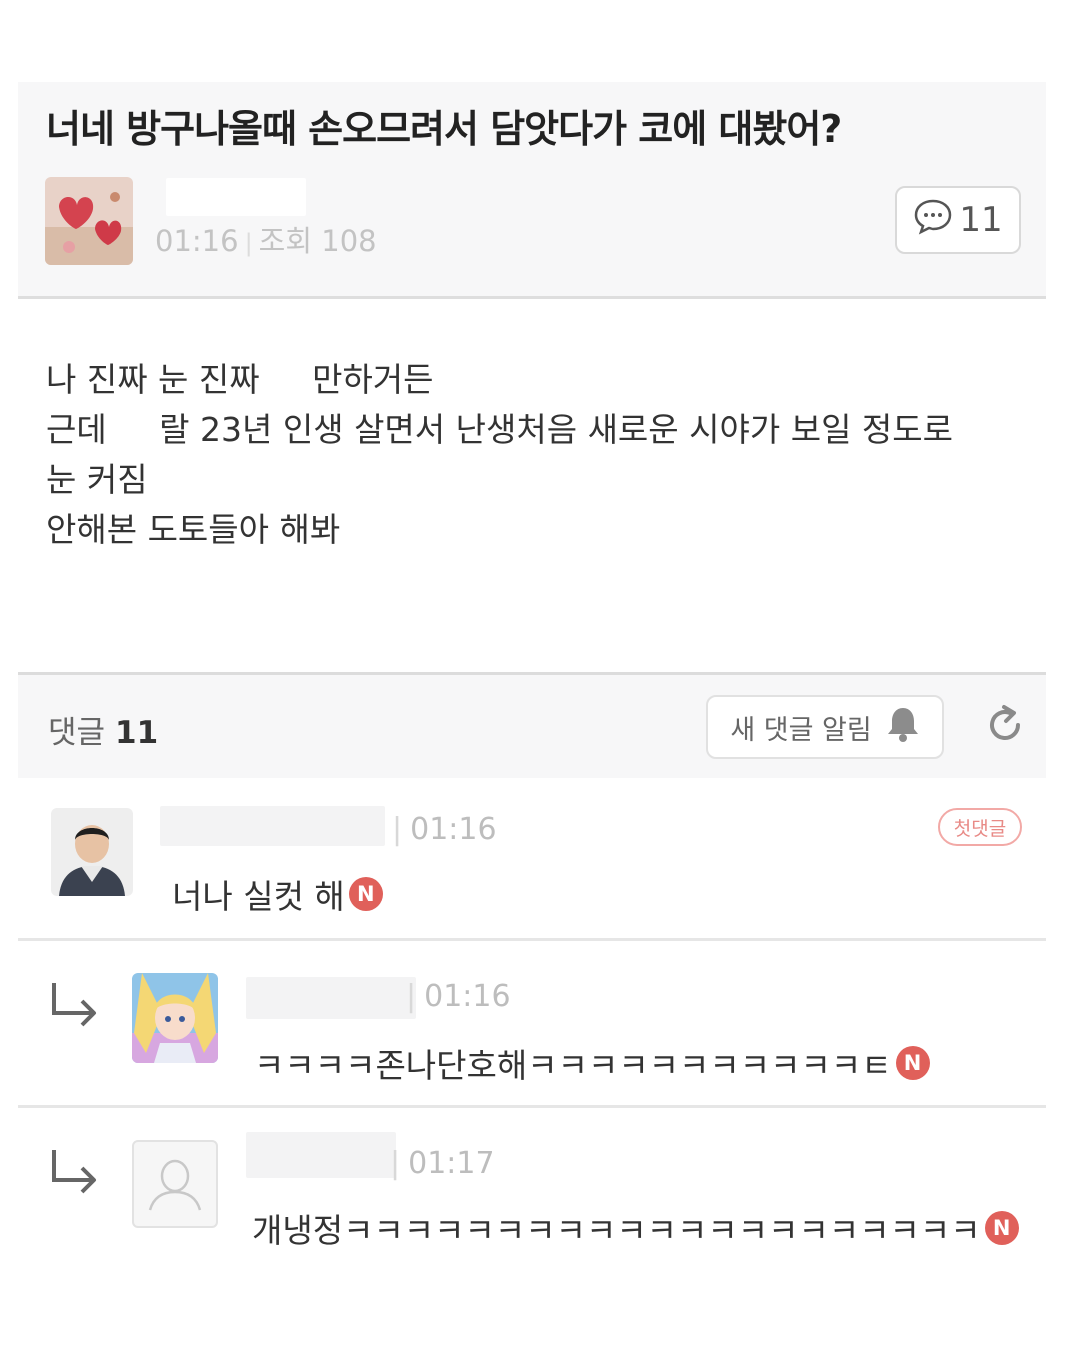  What do you see at coordinates (197, 241) in the screenshot?
I see `post-time: 01:16` at bounding box center [197, 241].